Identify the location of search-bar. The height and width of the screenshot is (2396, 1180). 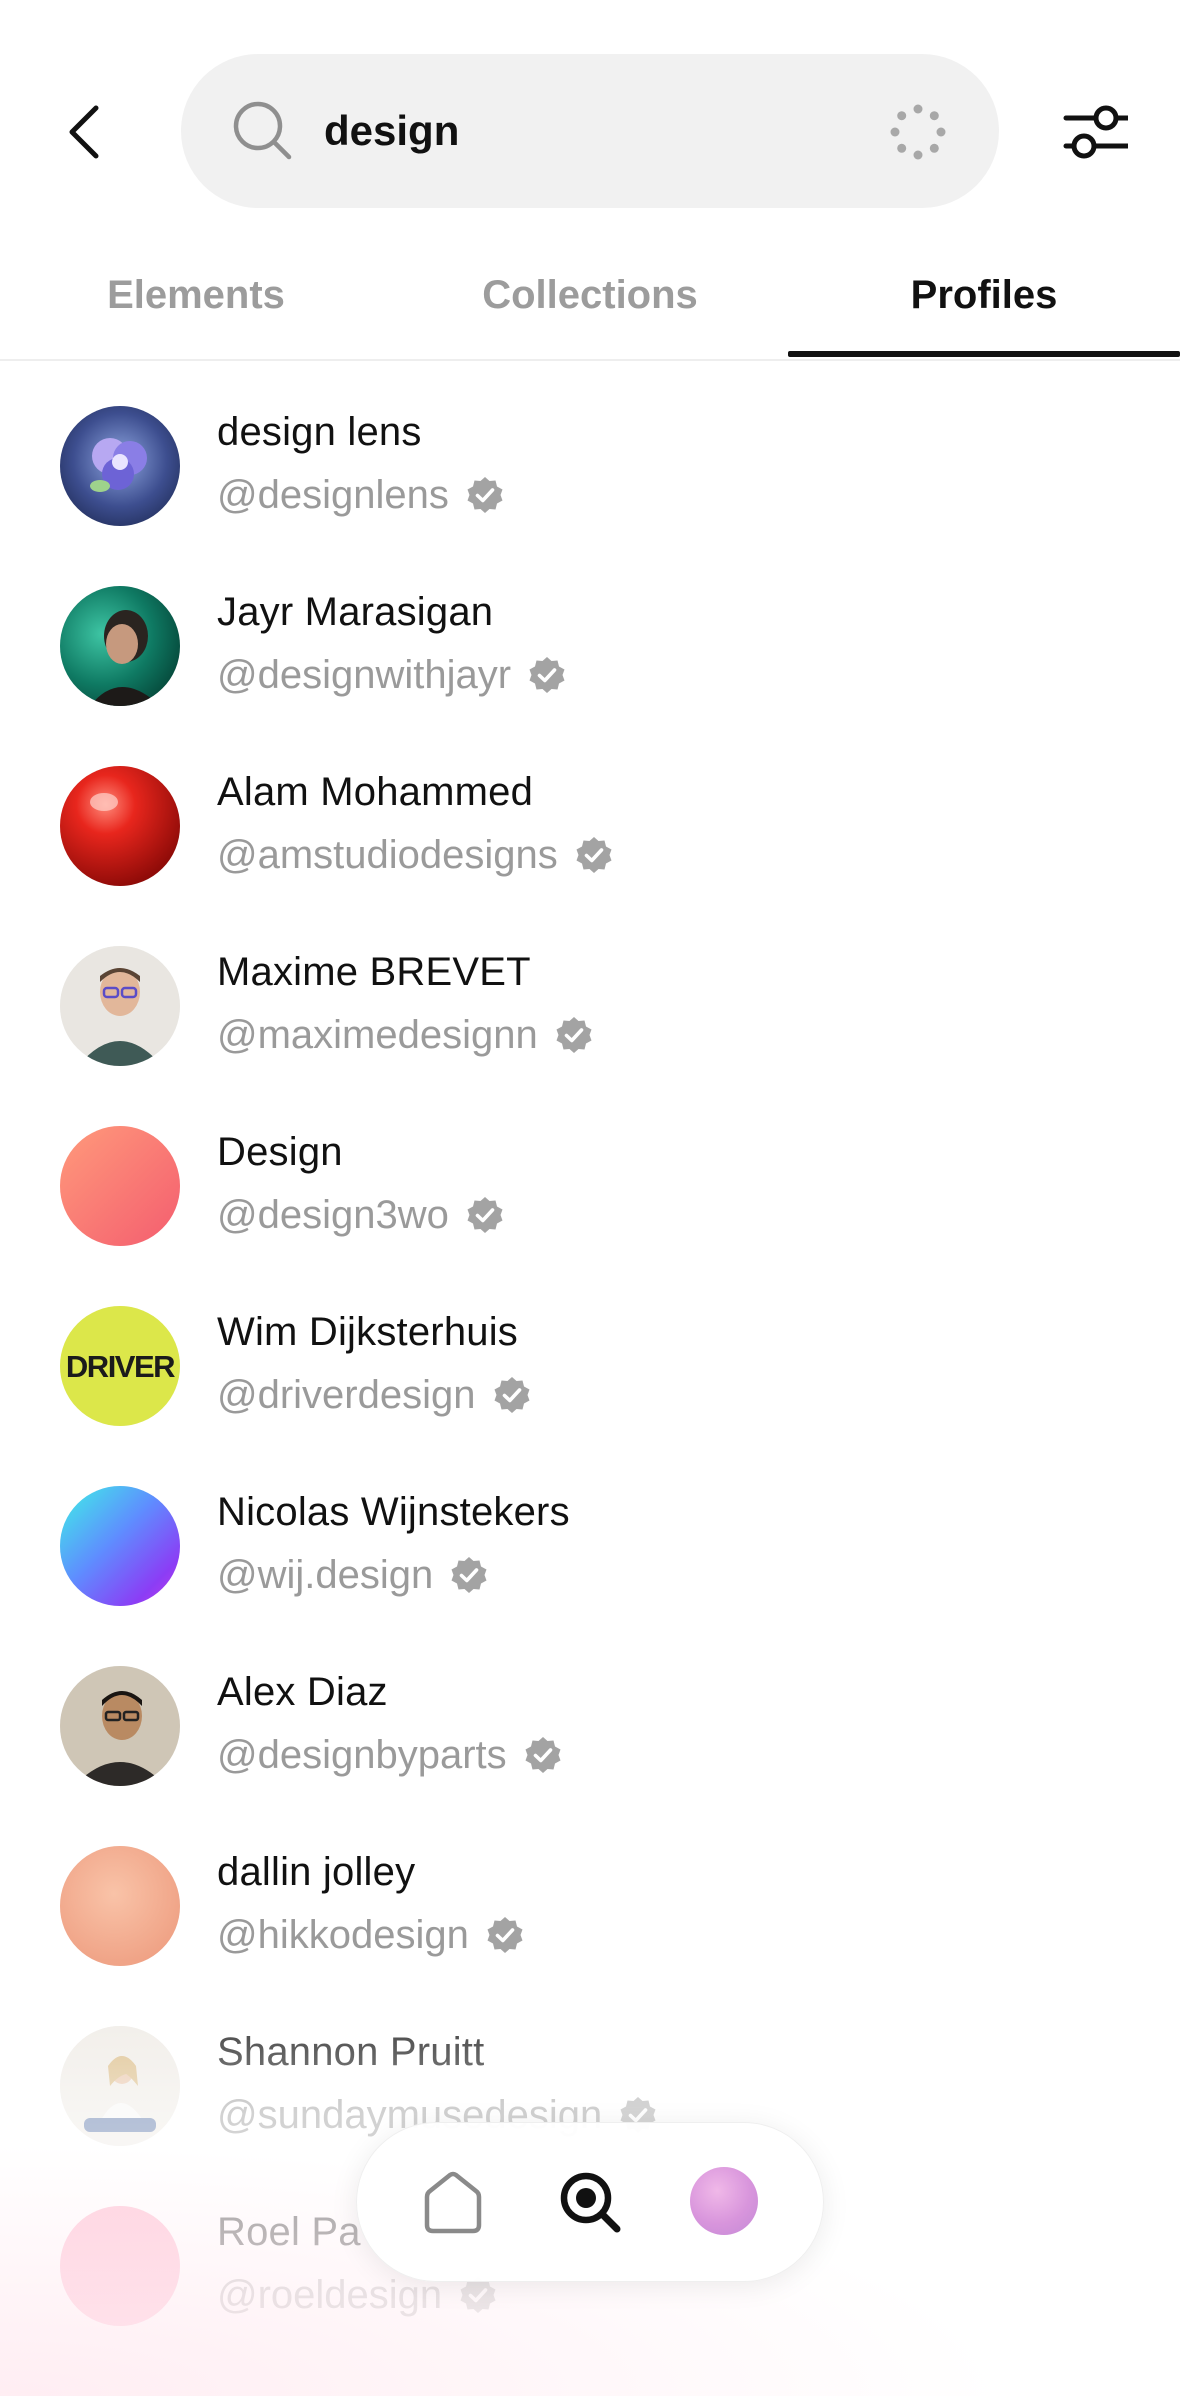
(590, 131).